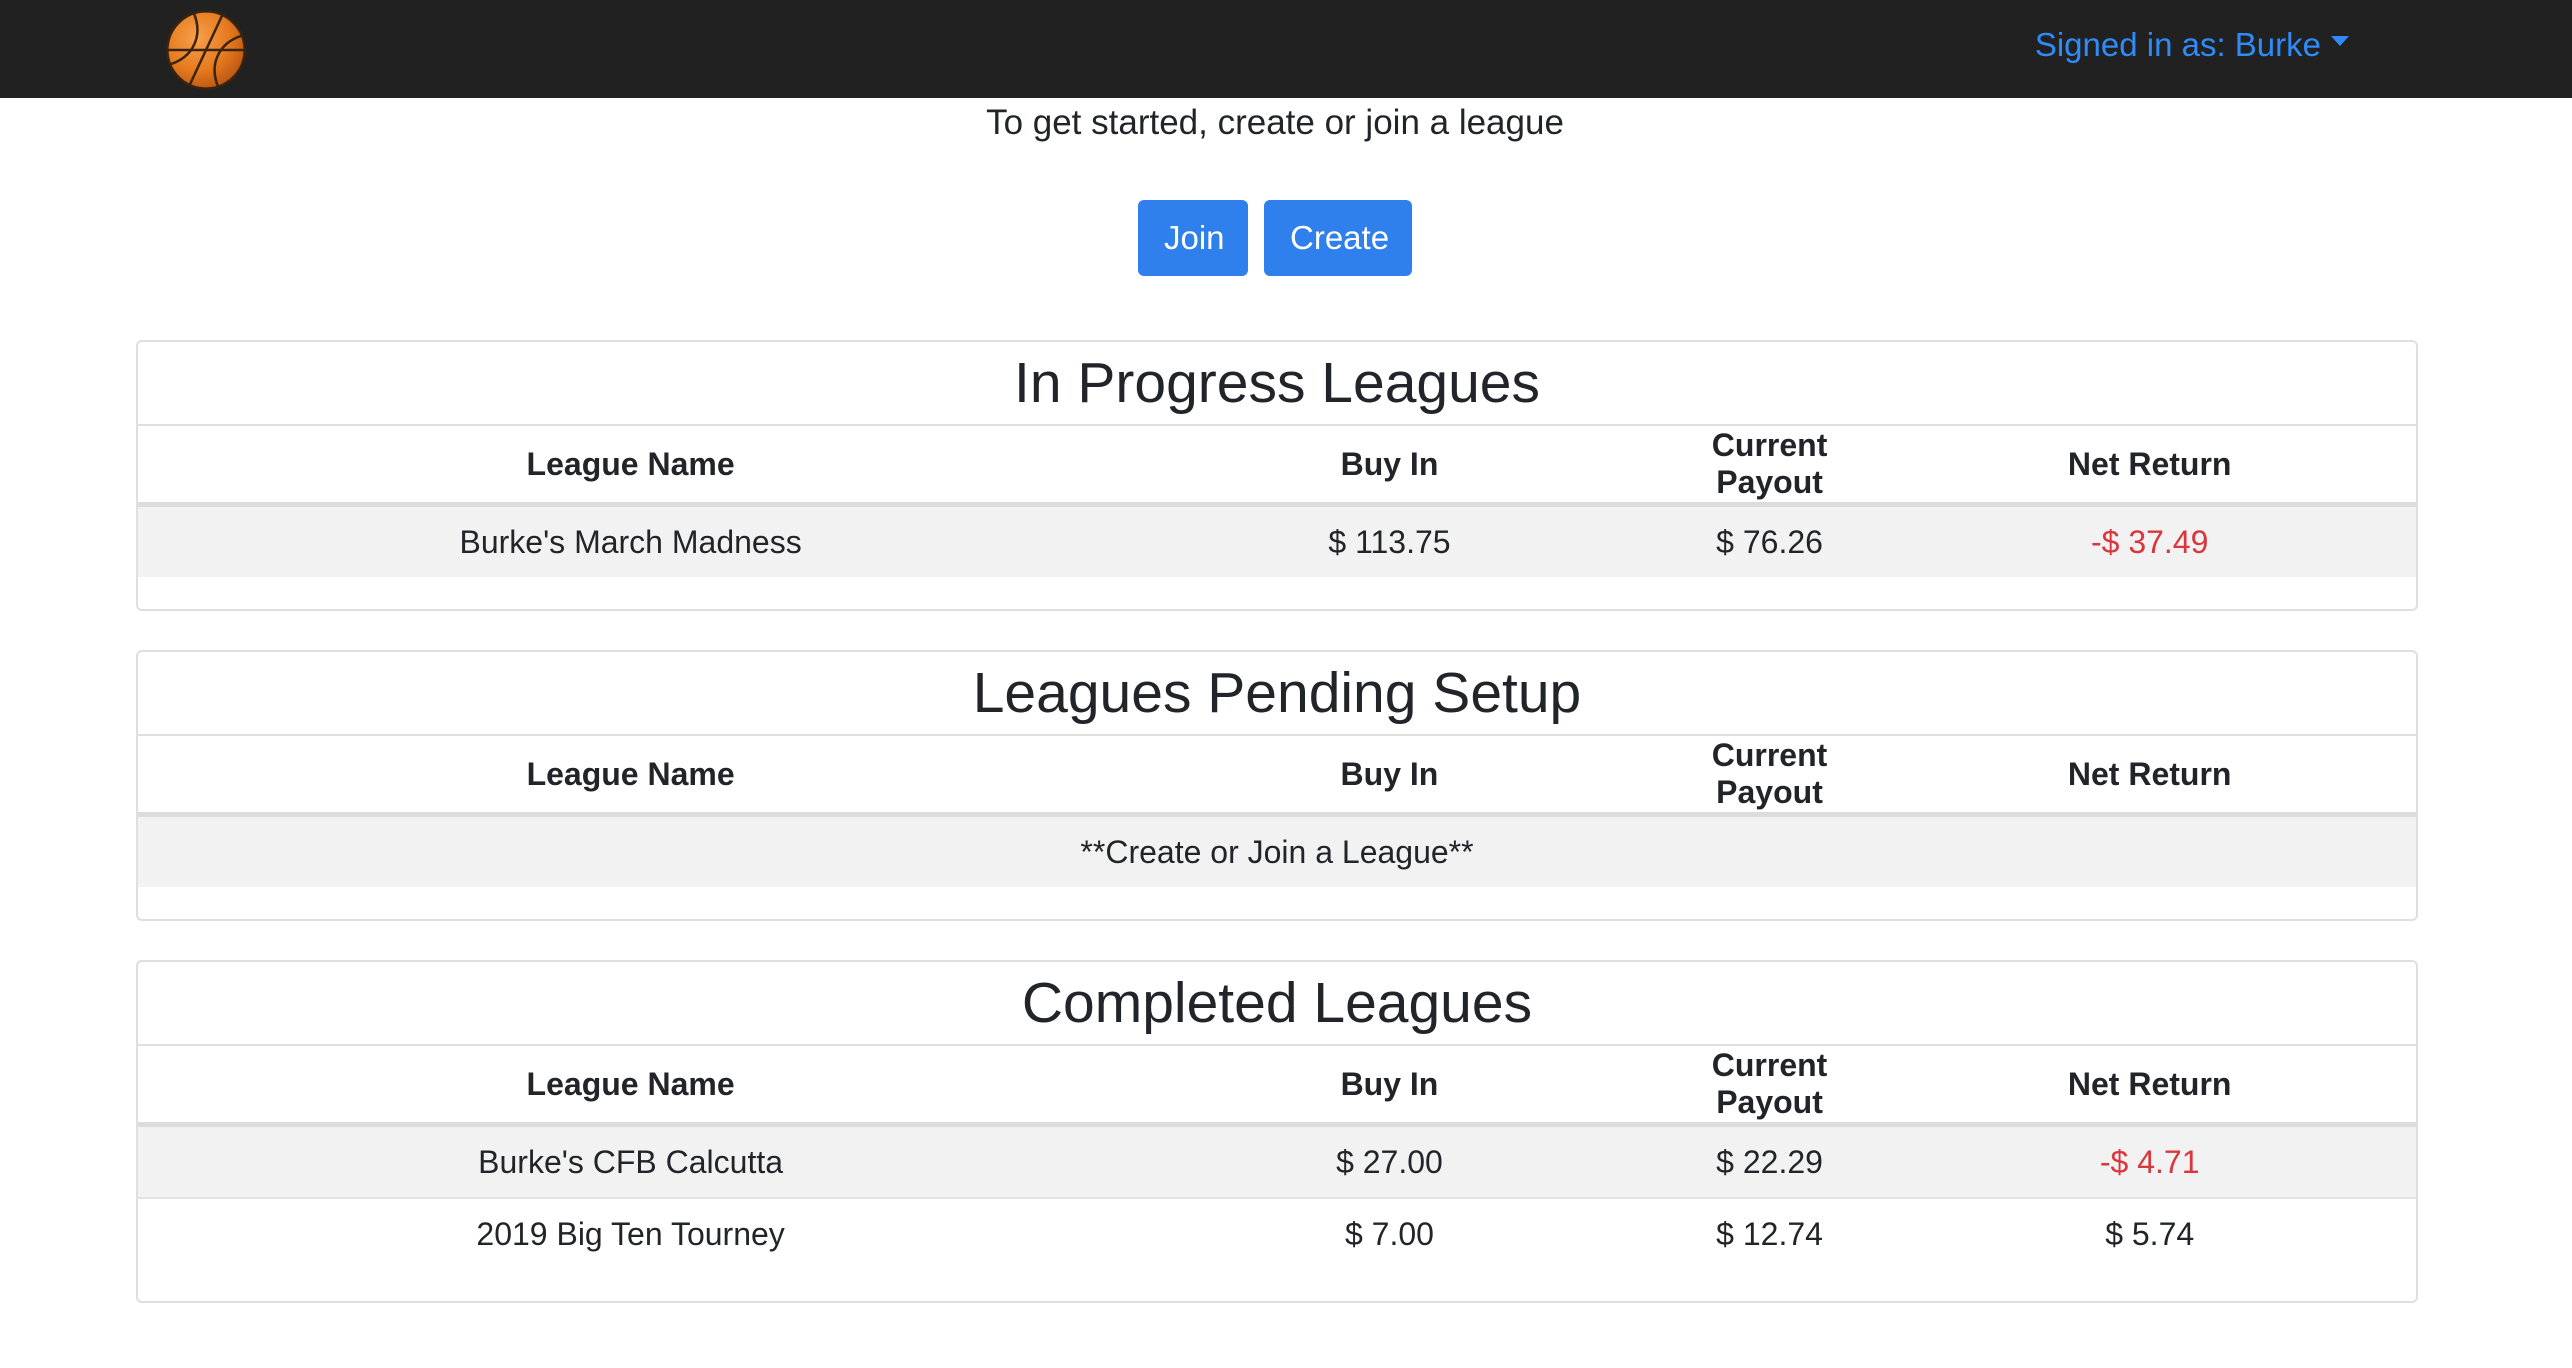 This screenshot has width=2572, height=1368. Describe the element at coordinates (1769, 540) in the screenshot. I see `current-payout-cell: $ 76.26` at that location.